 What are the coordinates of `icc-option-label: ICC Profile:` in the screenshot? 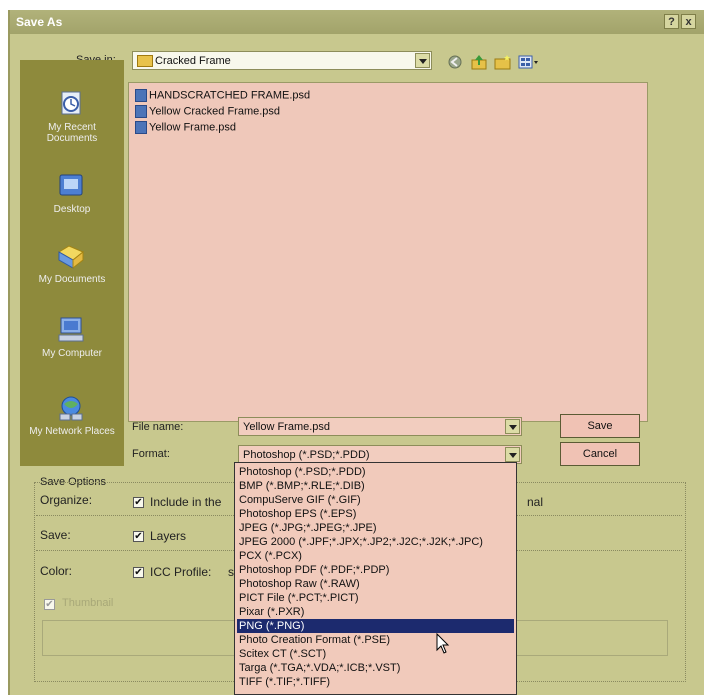 It's located at (181, 572).